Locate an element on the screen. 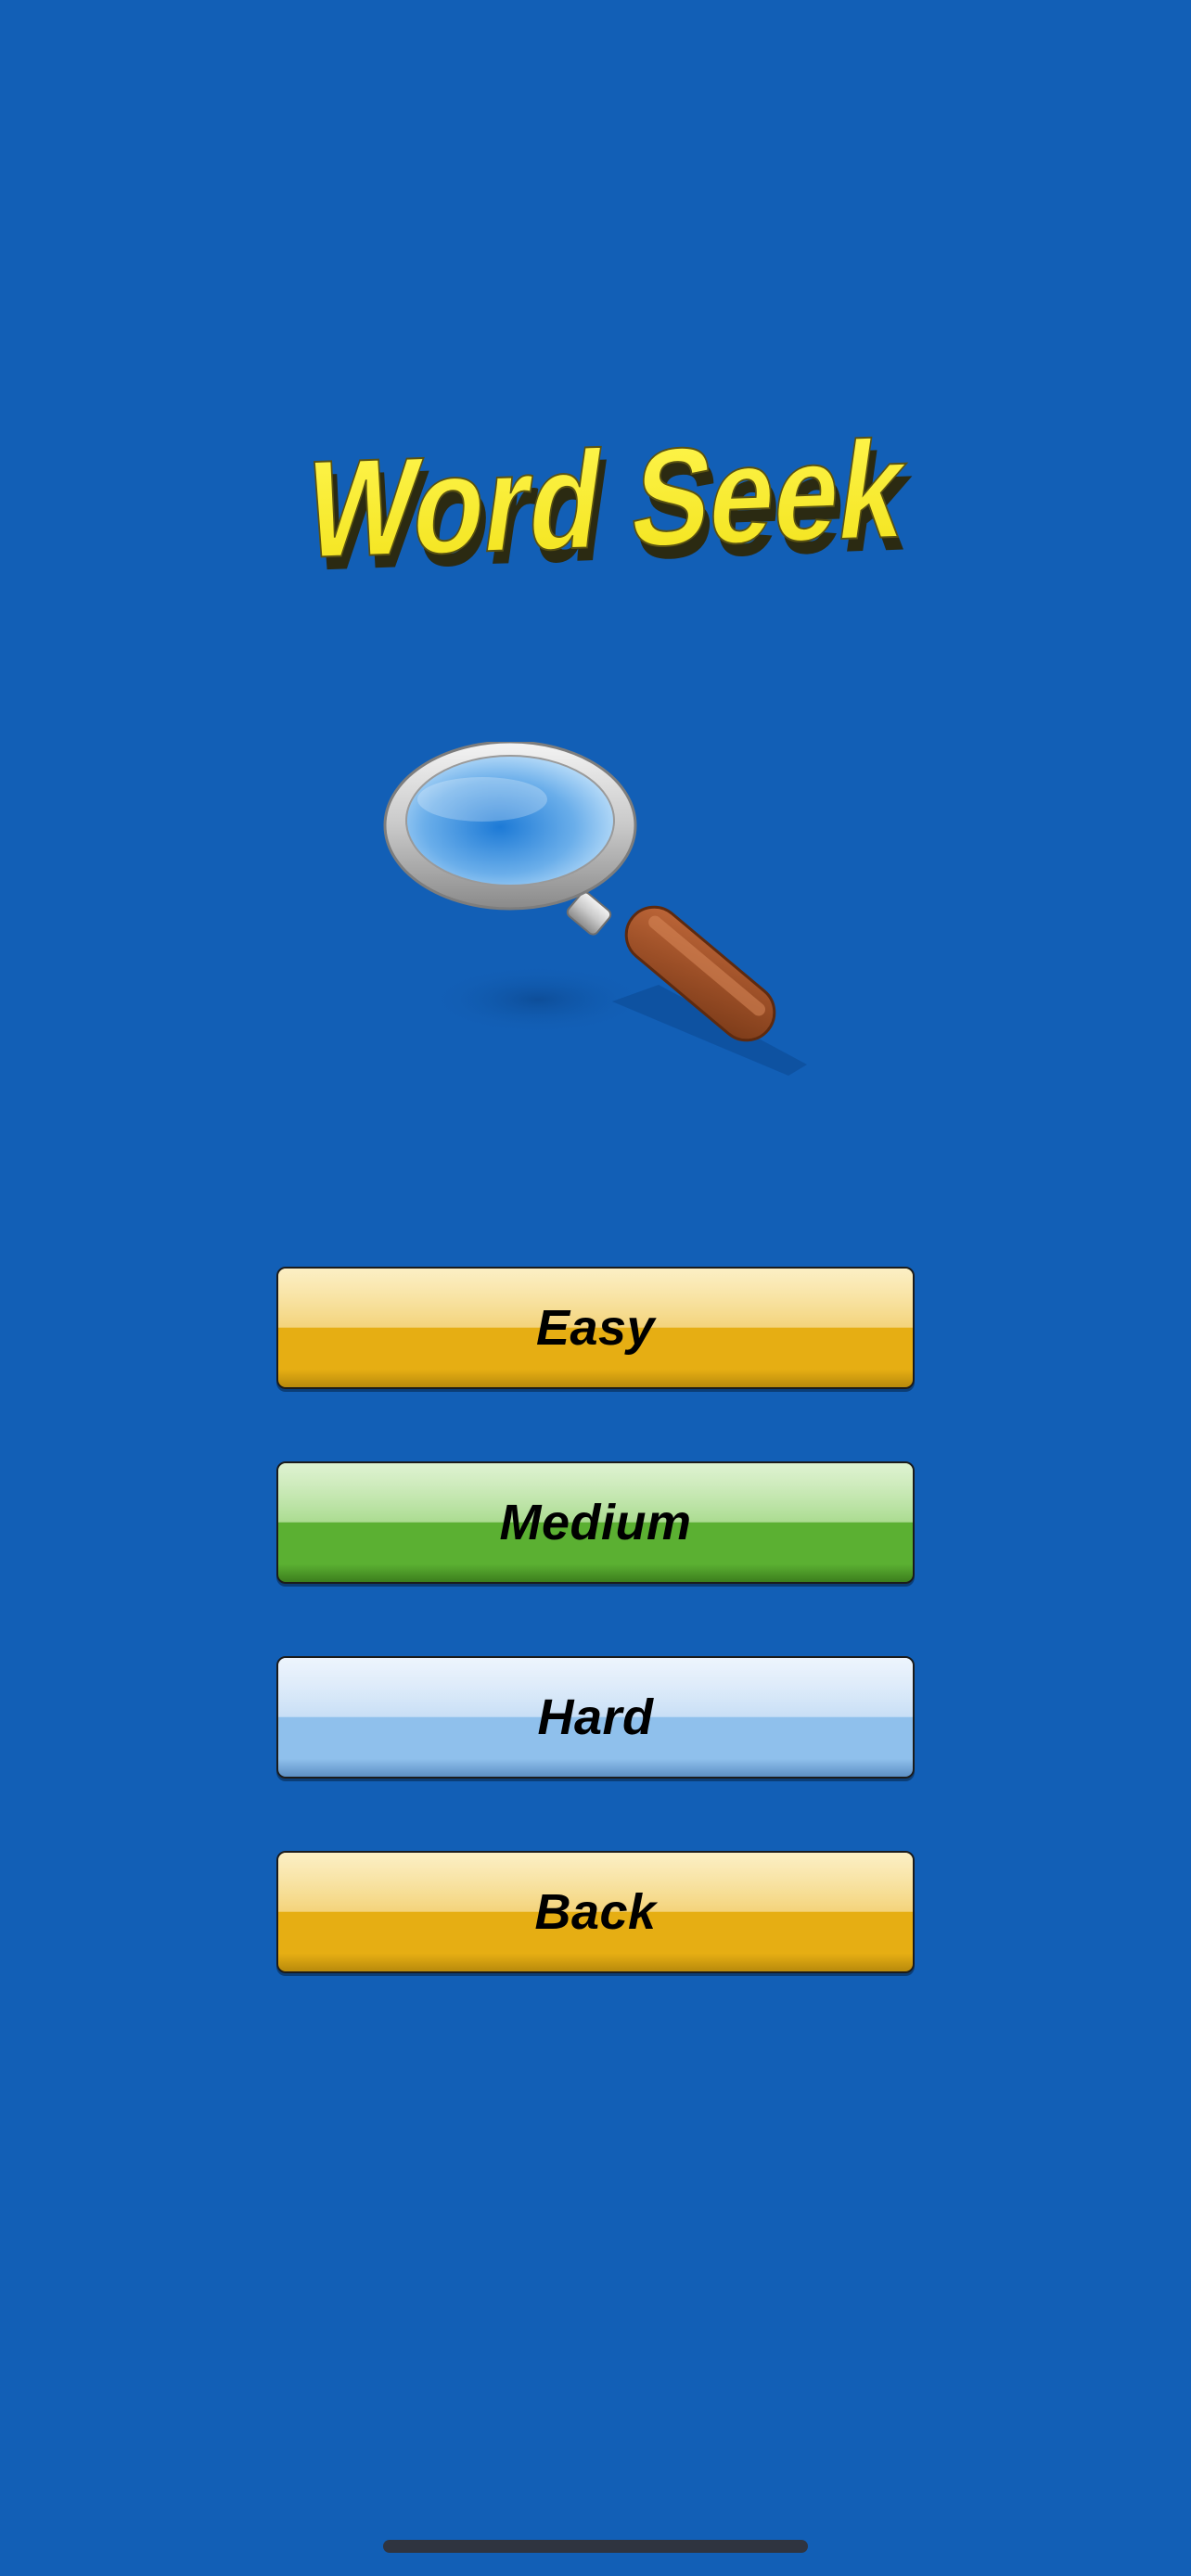 The image size is (1191, 2576). easy-button-label: Easy is located at coordinates (595, 1328).